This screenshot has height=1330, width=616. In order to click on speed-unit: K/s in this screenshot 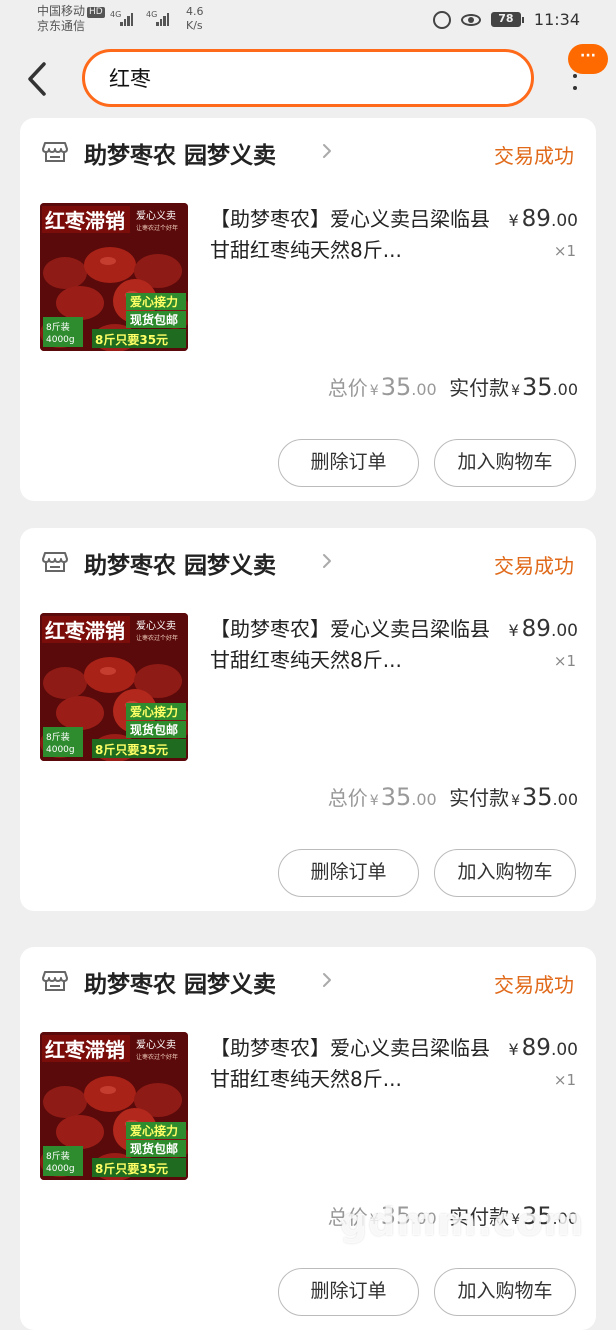, I will do `click(194, 25)`.